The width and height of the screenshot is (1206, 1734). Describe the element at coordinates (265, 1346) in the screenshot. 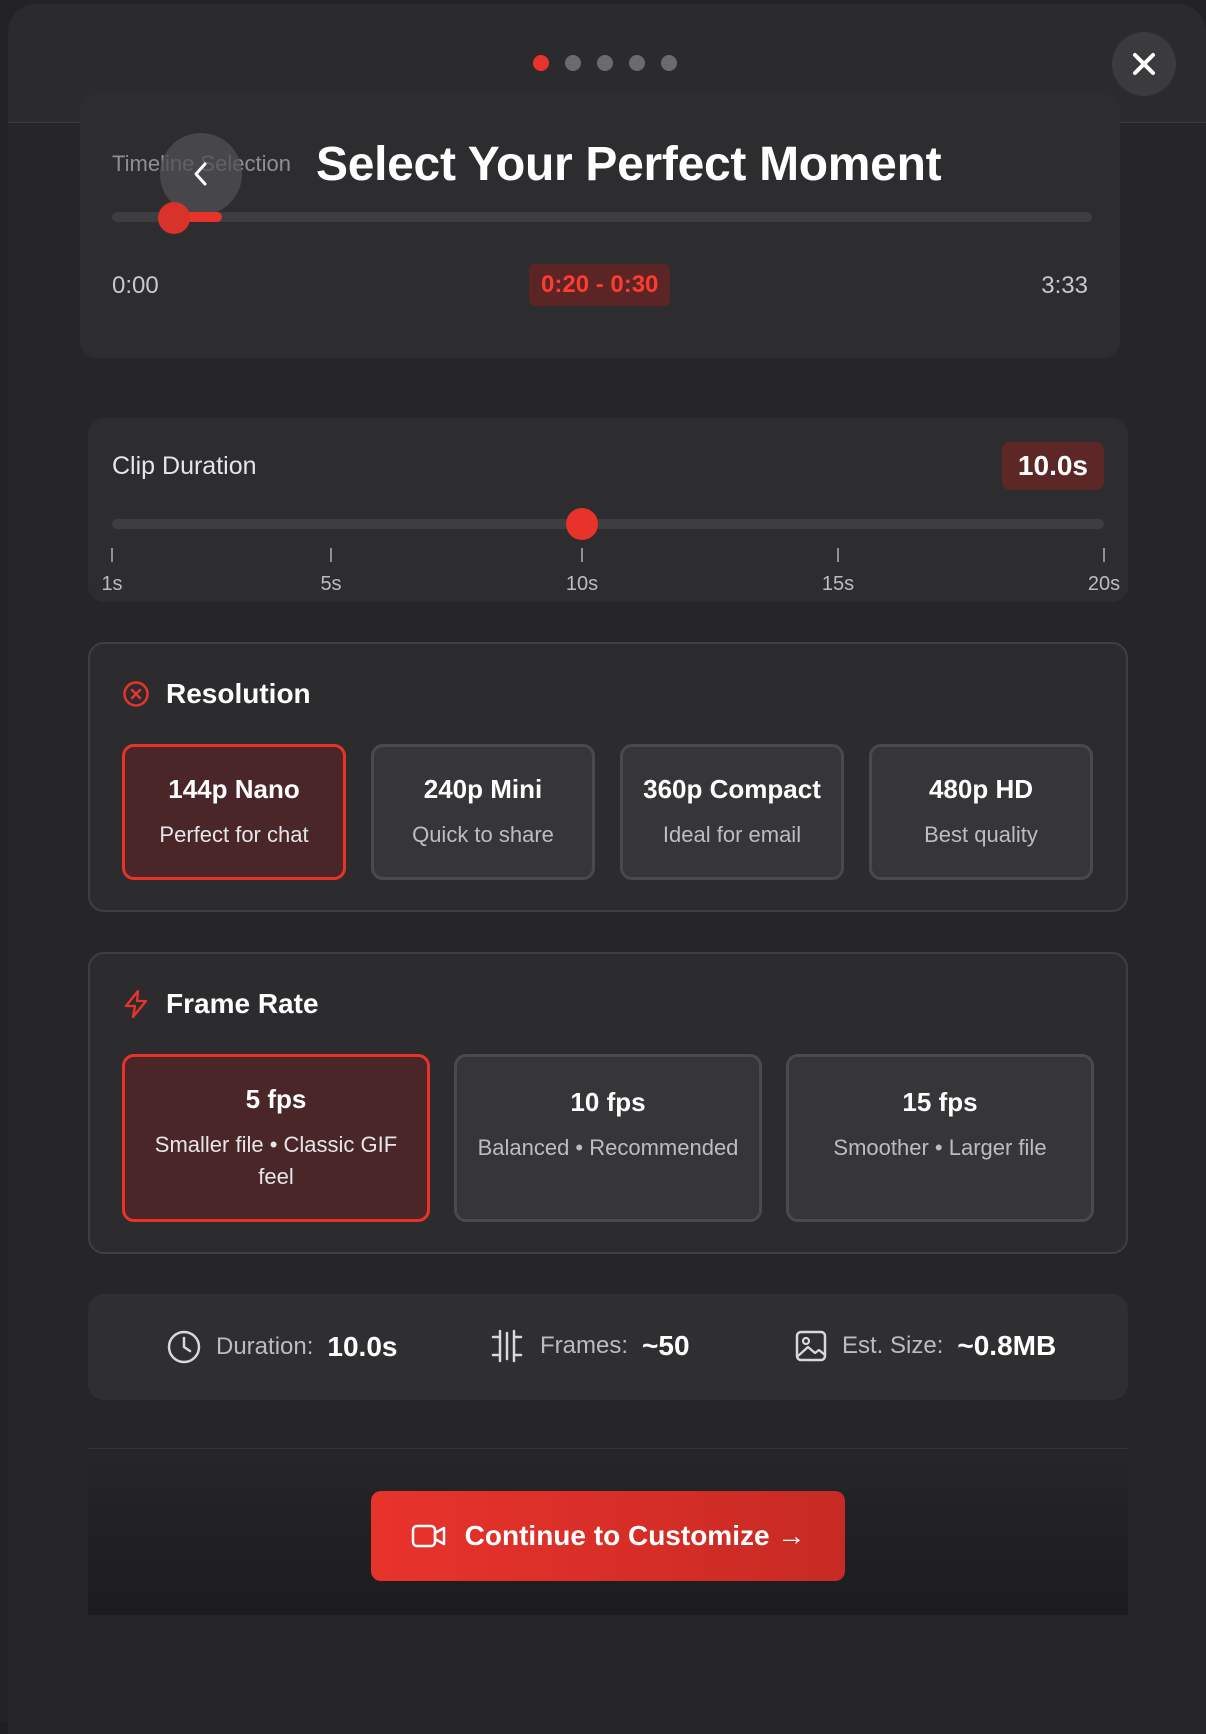

I see `summary-duration-label: Duration:` at that location.